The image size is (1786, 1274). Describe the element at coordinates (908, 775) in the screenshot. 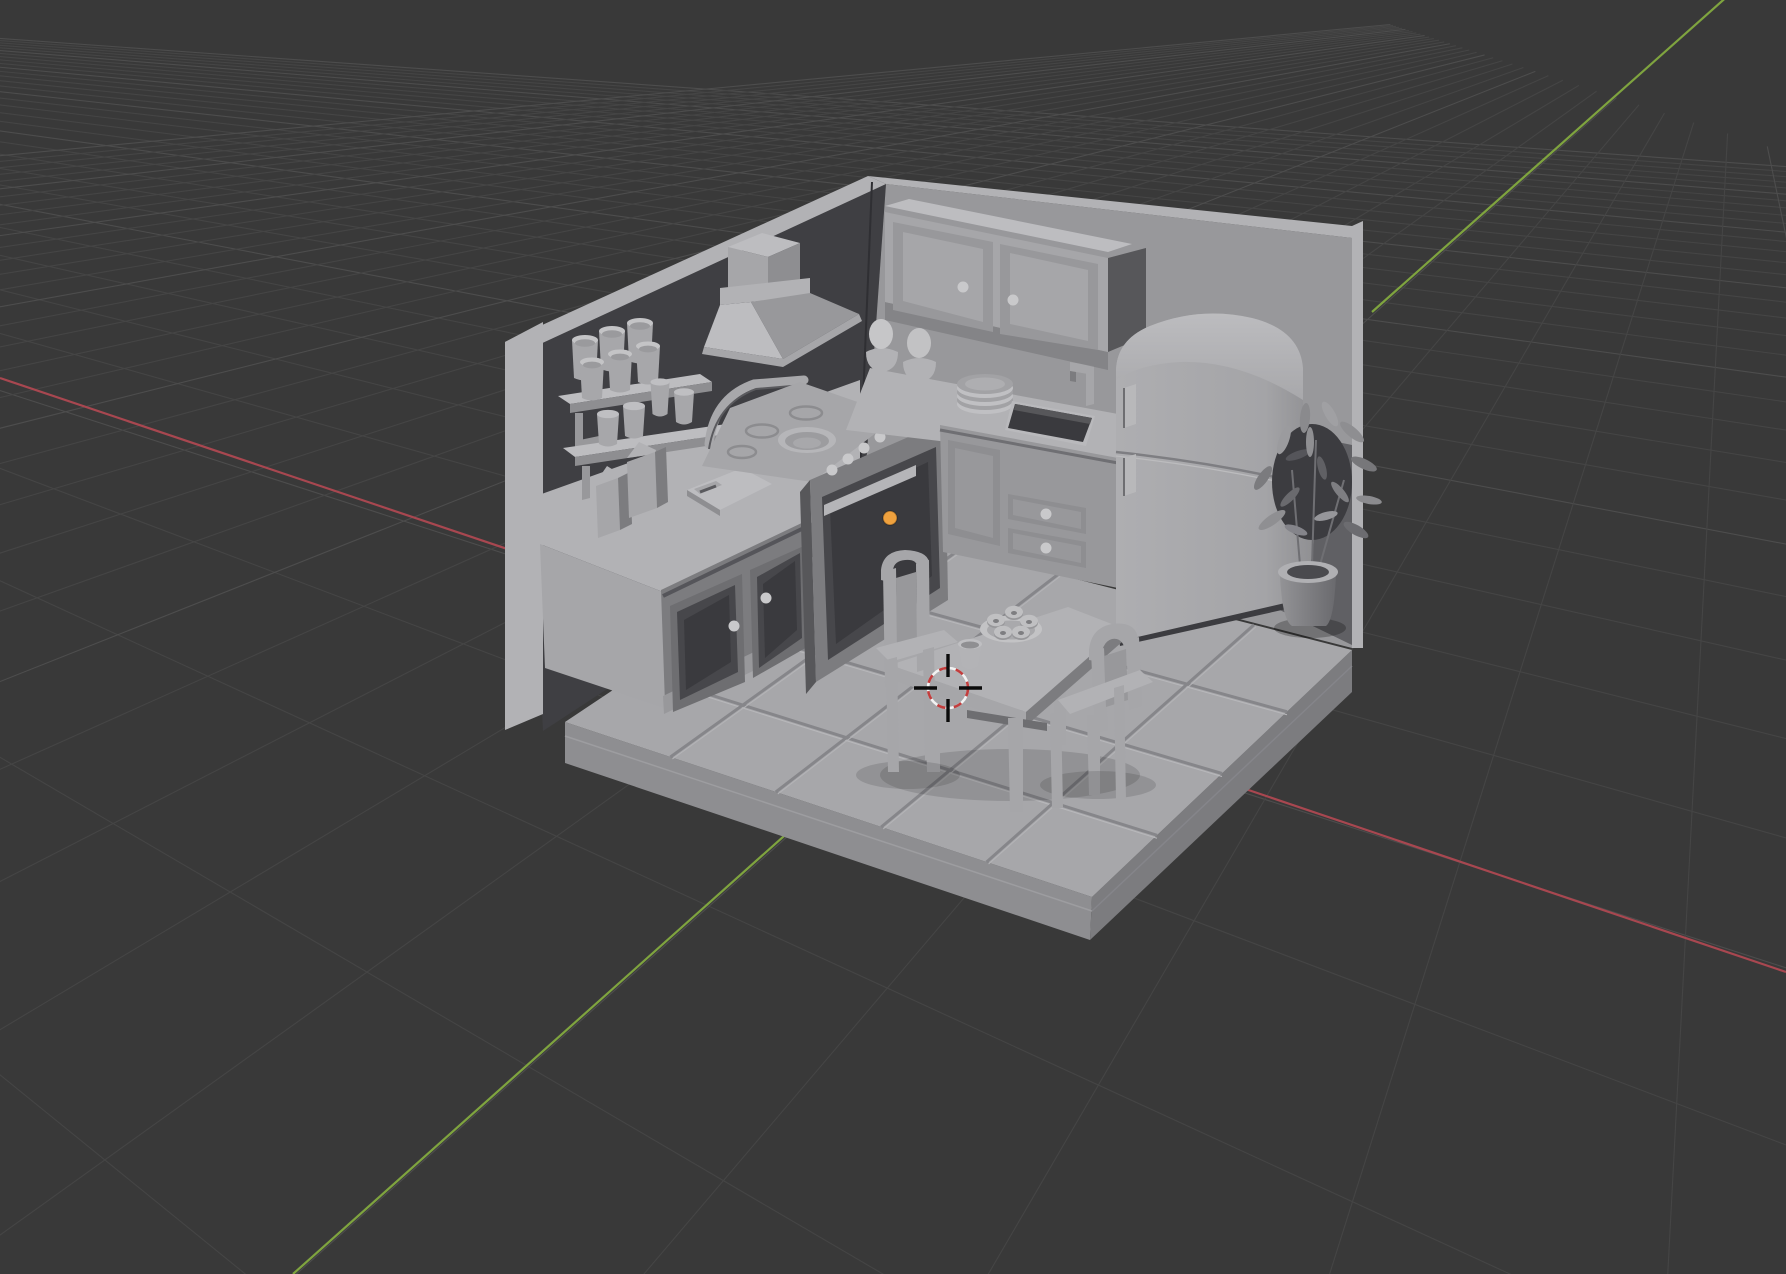

I see `chair-shadow` at that location.